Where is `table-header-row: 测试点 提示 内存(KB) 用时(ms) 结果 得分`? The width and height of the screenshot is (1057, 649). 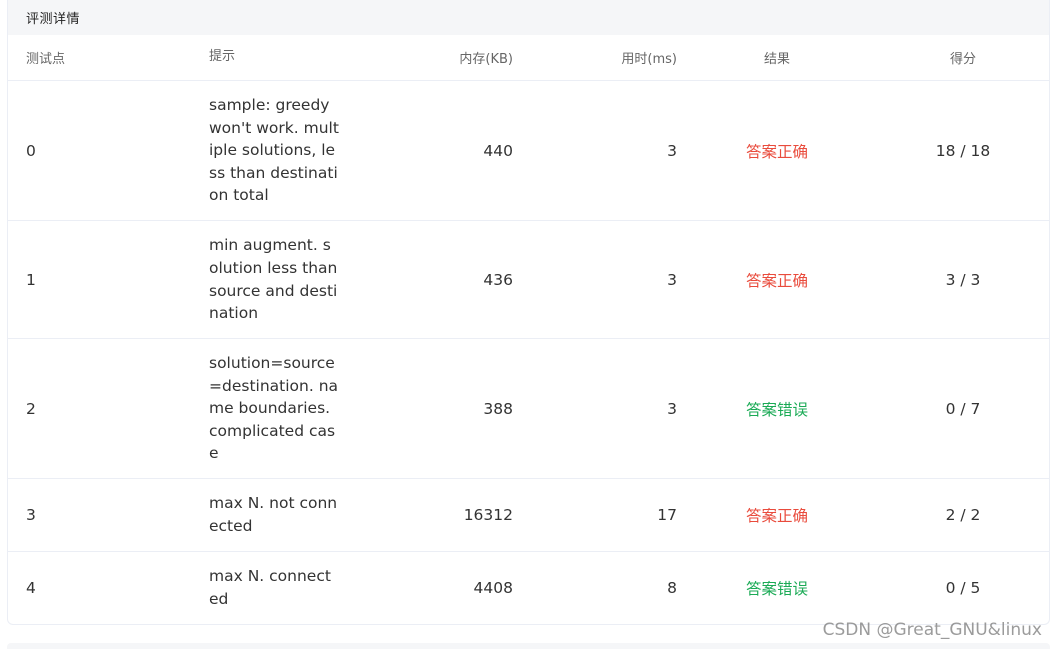
table-header-row: 测试点 提示 内存(KB) 用时(ms) 结果 得分 is located at coordinates (528, 58).